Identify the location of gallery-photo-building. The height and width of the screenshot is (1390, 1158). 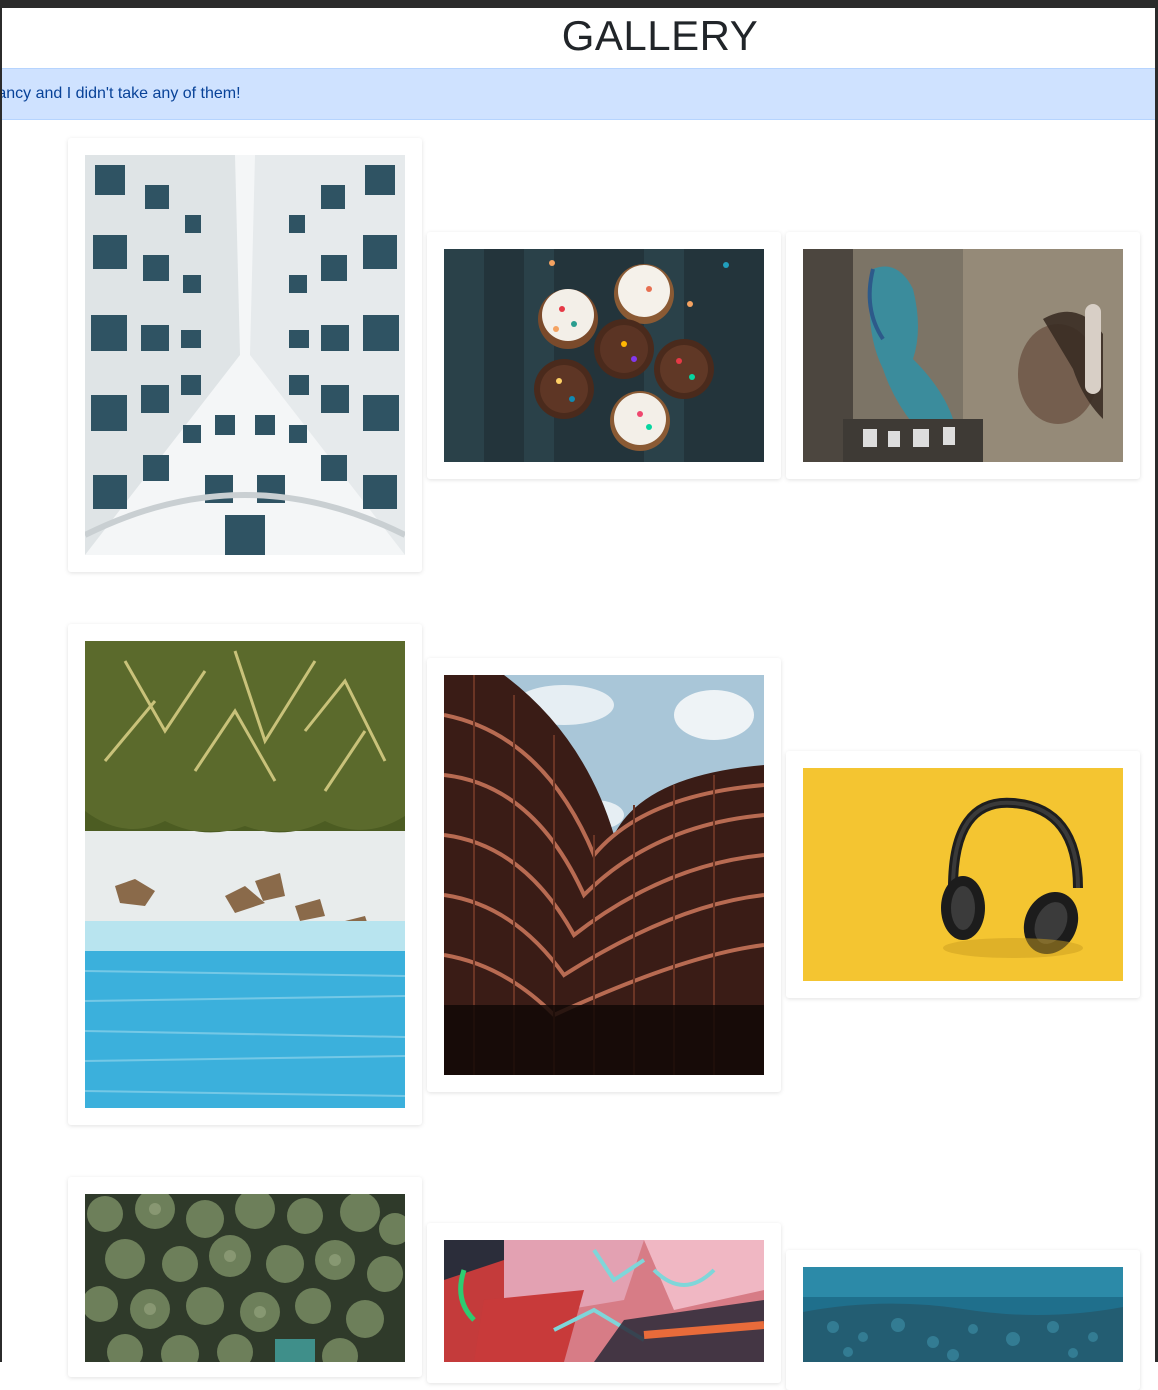
(245, 355).